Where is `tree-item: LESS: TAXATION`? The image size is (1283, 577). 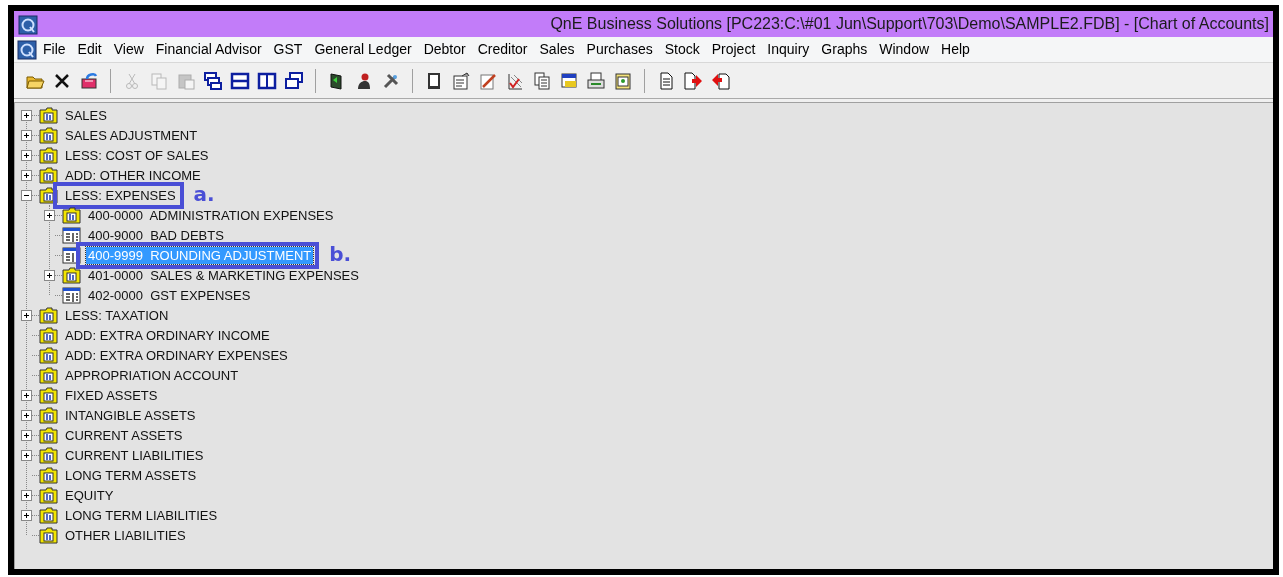
tree-item: LESS: TAXATION is located at coordinates (117, 315).